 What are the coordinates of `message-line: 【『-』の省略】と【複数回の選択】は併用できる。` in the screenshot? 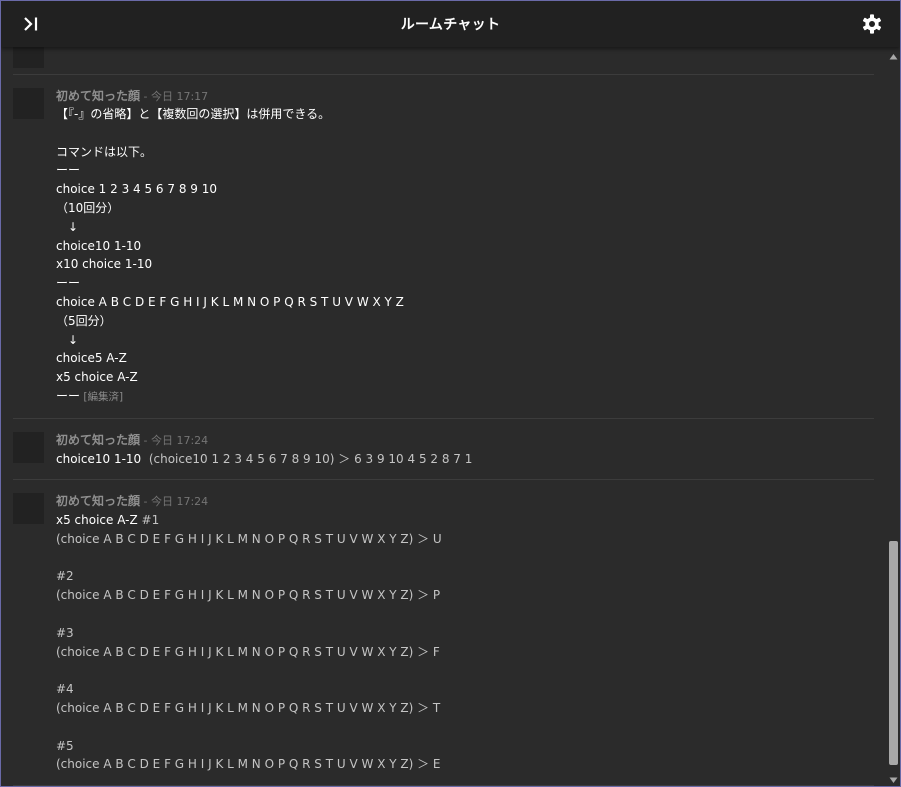 It's located at (465, 114).